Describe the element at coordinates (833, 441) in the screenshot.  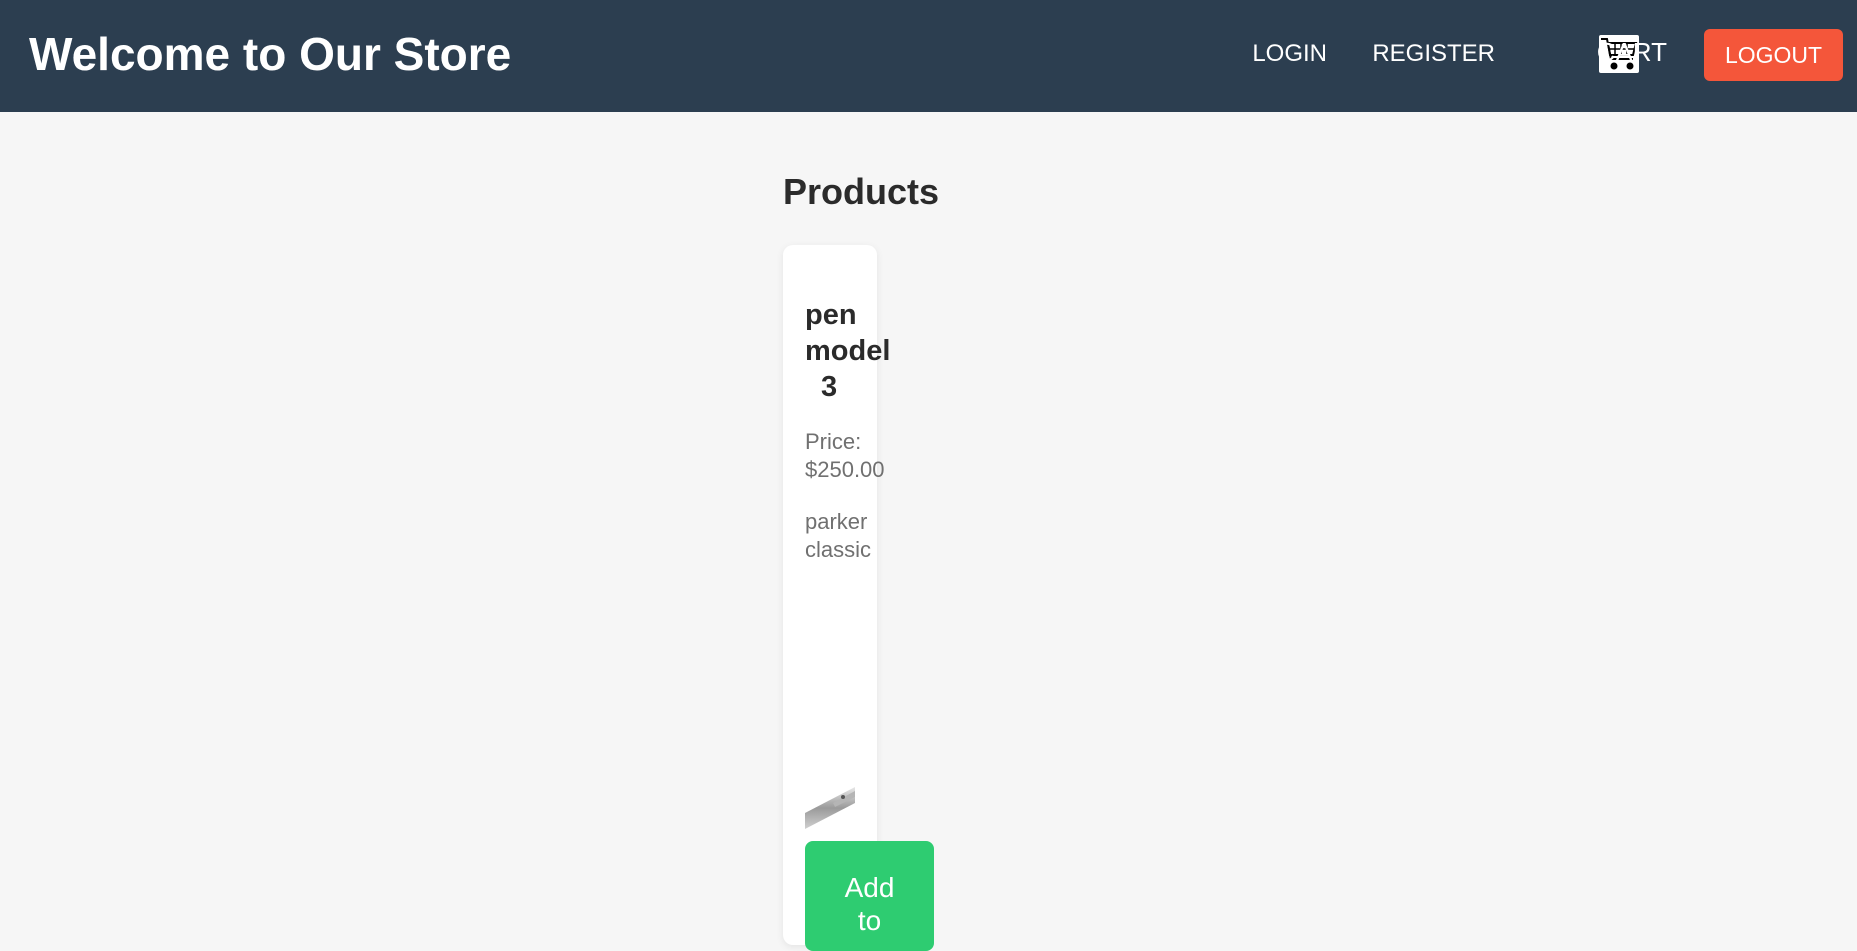
I see `price-label: Price:` at that location.